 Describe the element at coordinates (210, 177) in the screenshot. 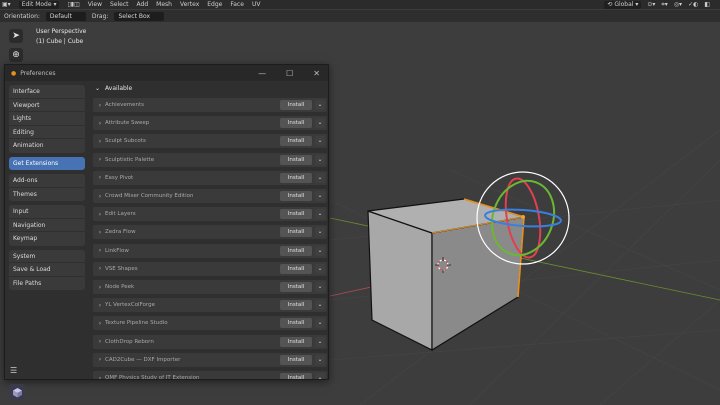

I see `extension-row: › Easy Pivot Install ⌄` at that location.